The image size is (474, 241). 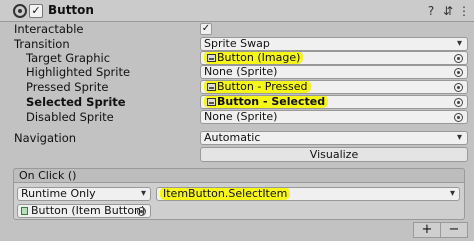 What do you see at coordinates (70, 117) in the screenshot?
I see `disabled-sprite-label: Disabled Sprite` at bounding box center [70, 117].